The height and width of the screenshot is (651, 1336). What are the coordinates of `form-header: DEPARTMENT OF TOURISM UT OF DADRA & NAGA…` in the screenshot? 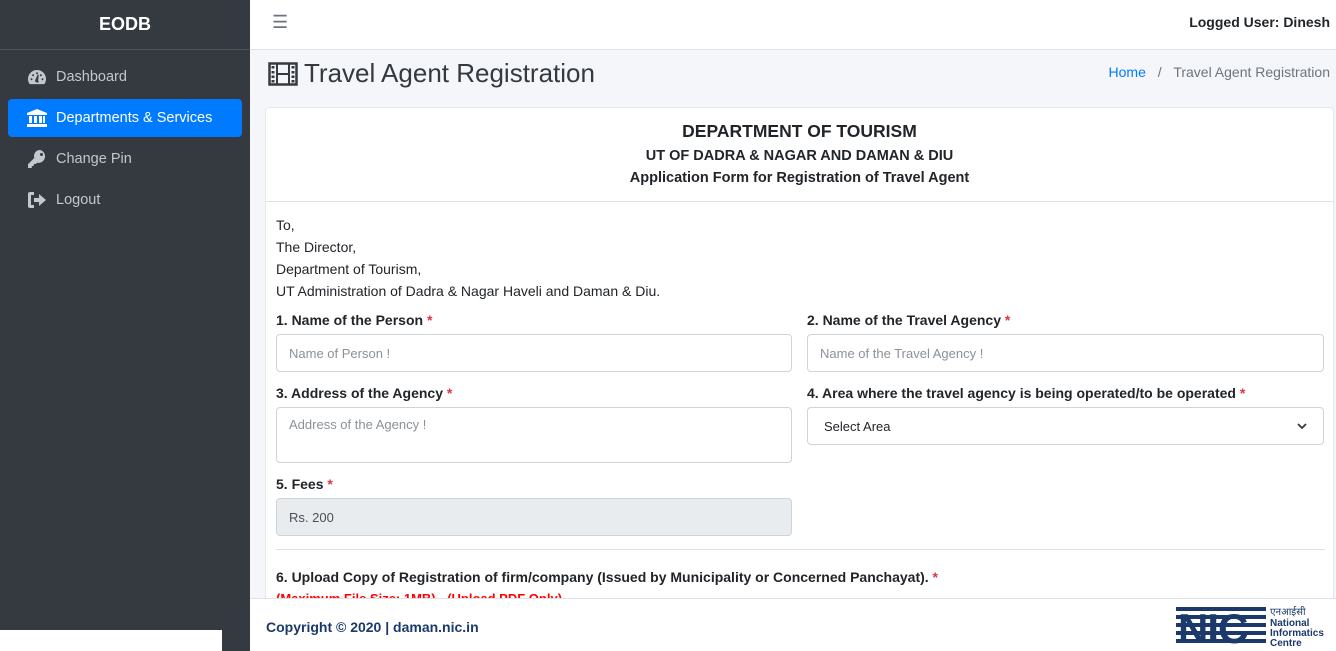 It's located at (799, 155).